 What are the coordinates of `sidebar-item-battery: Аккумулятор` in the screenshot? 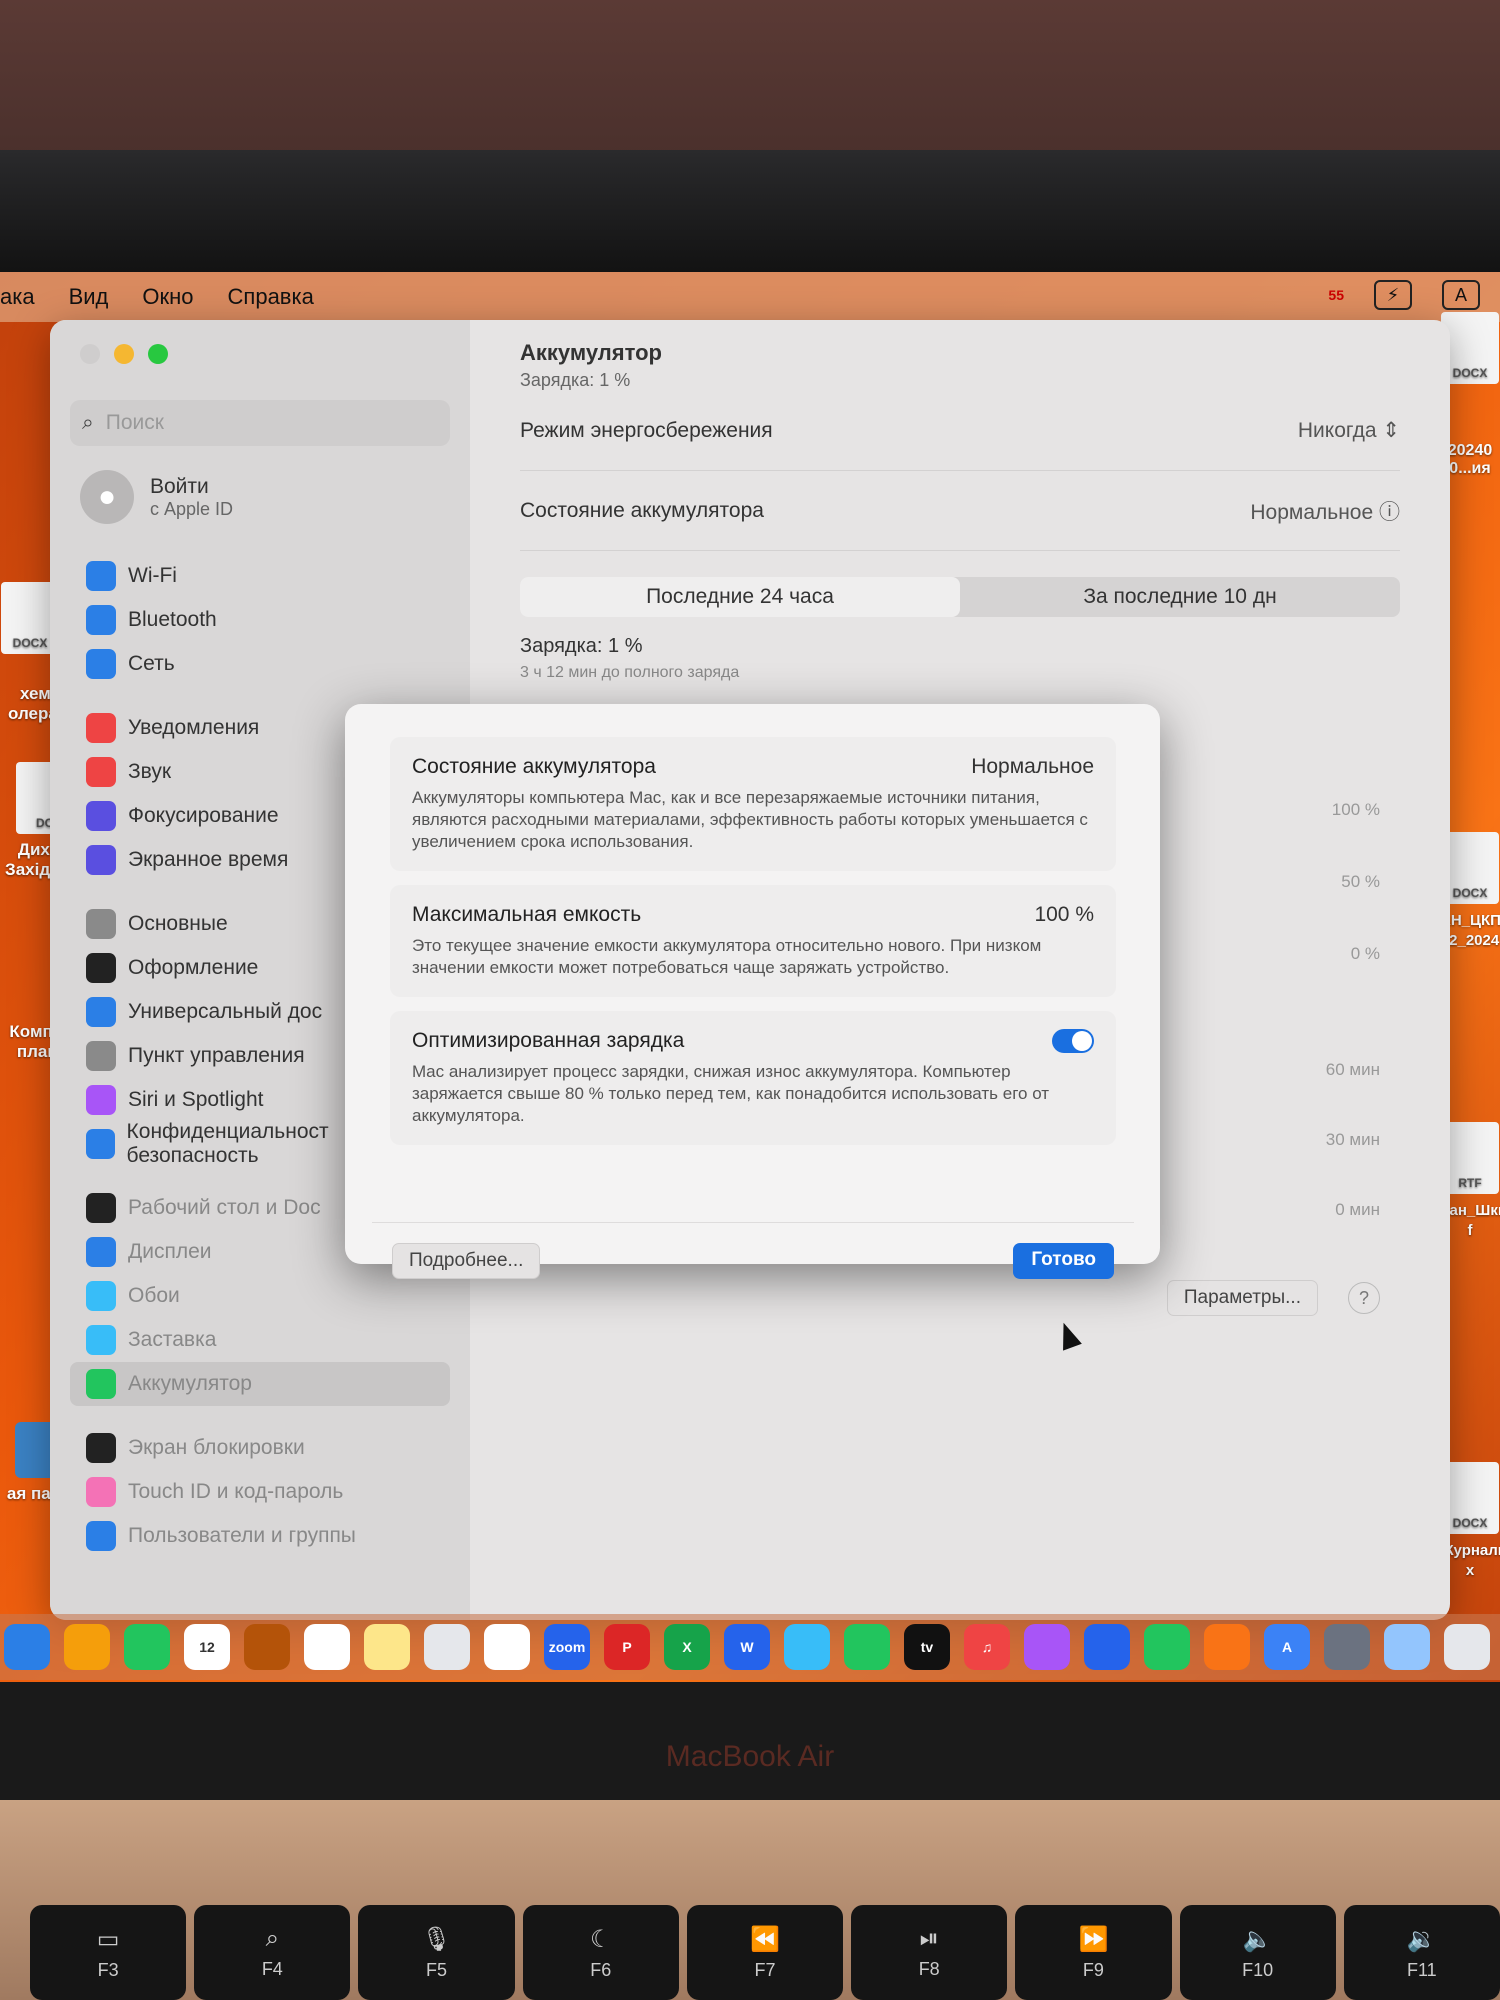 It's located at (260, 1384).